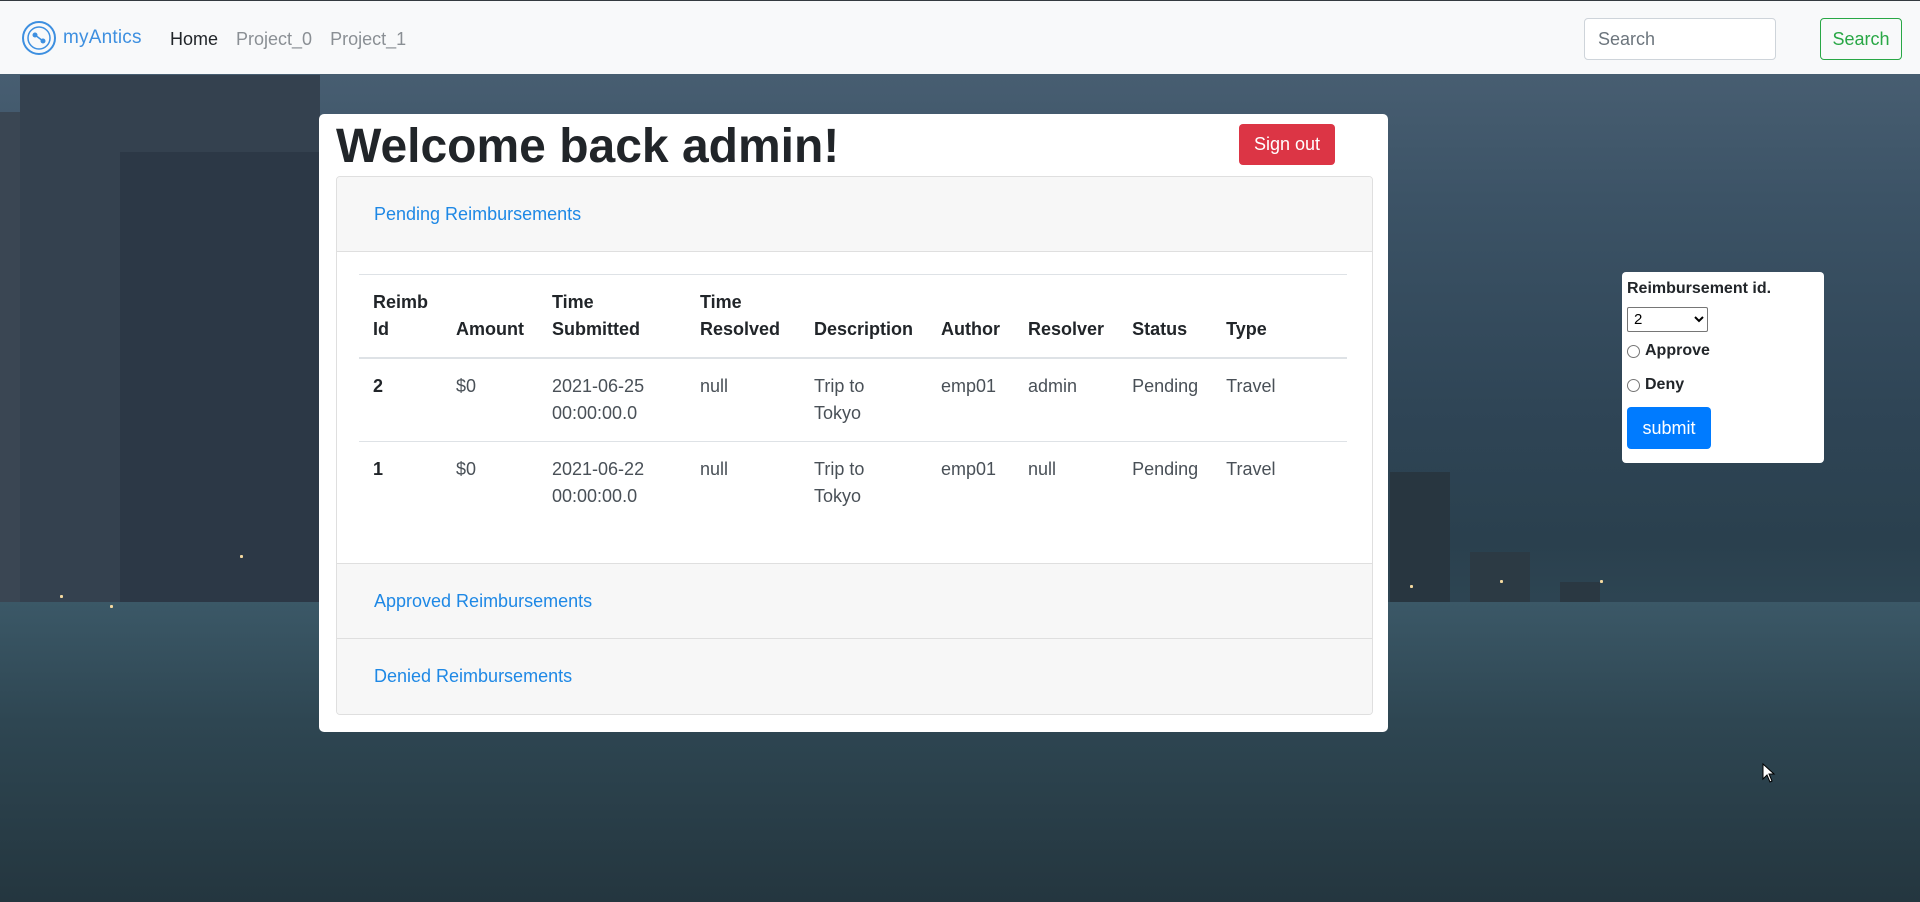  What do you see at coordinates (274, 39) in the screenshot?
I see `nav-link-project-0: Project_0` at bounding box center [274, 39].